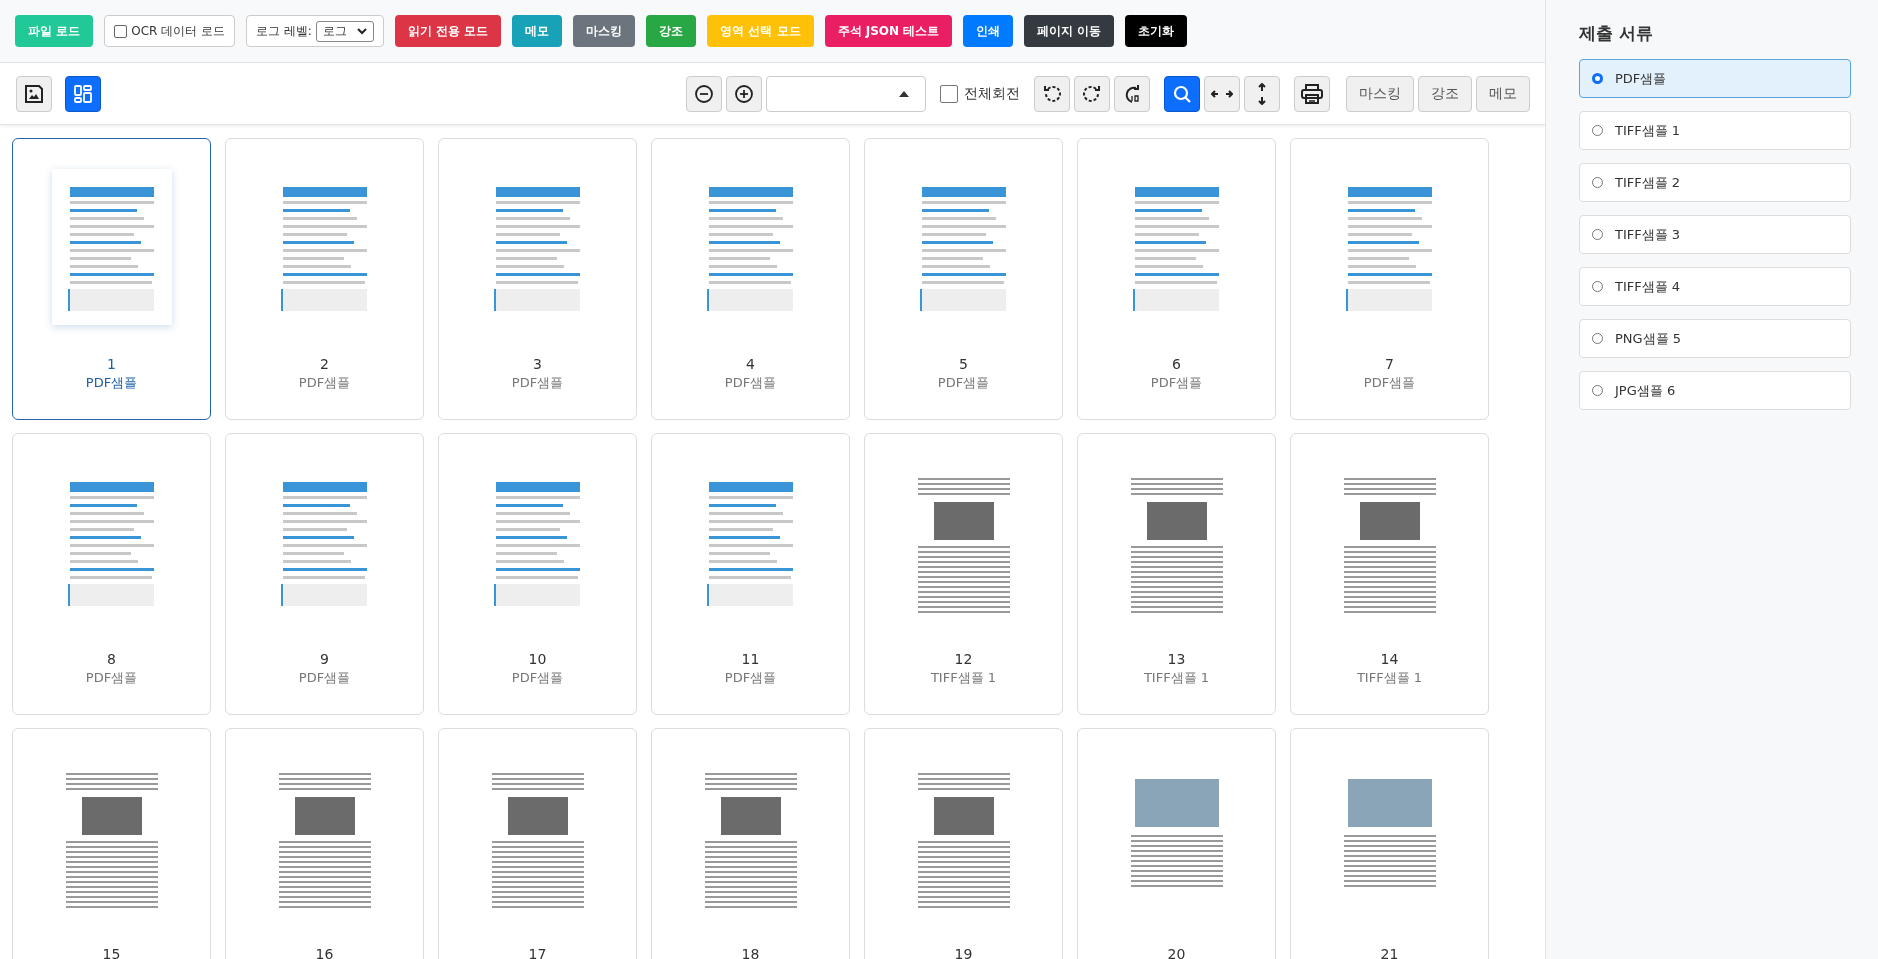  What do you see at coordinates (1715, 78) in the screenshot?
I see `document-radio-item: PDF샘플` at bounding box center [1715, 78].